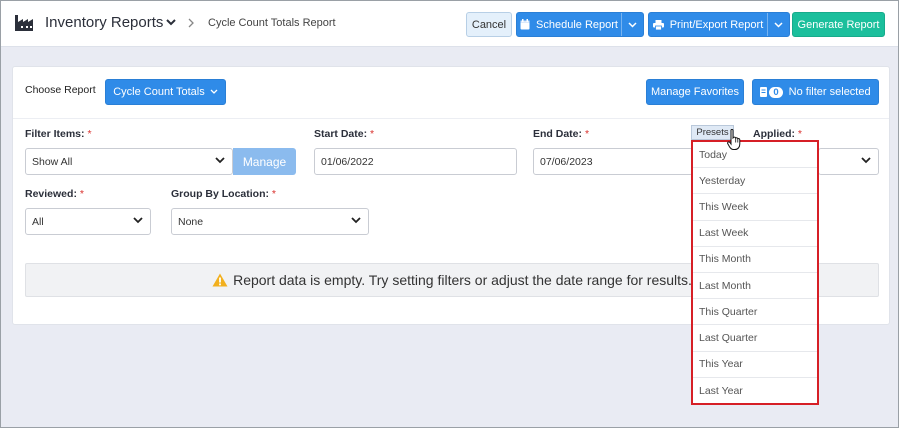 This screenshot has height=428, width=899. I want to click on page-title: Inventory Reports, so click(104, 22).